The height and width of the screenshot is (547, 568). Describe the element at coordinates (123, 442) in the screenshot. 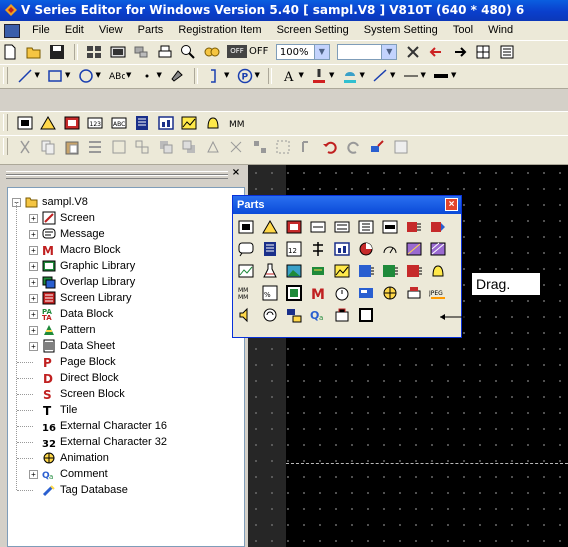

I see `tree-item-external-character-32: 32 External Character 32` at that location.